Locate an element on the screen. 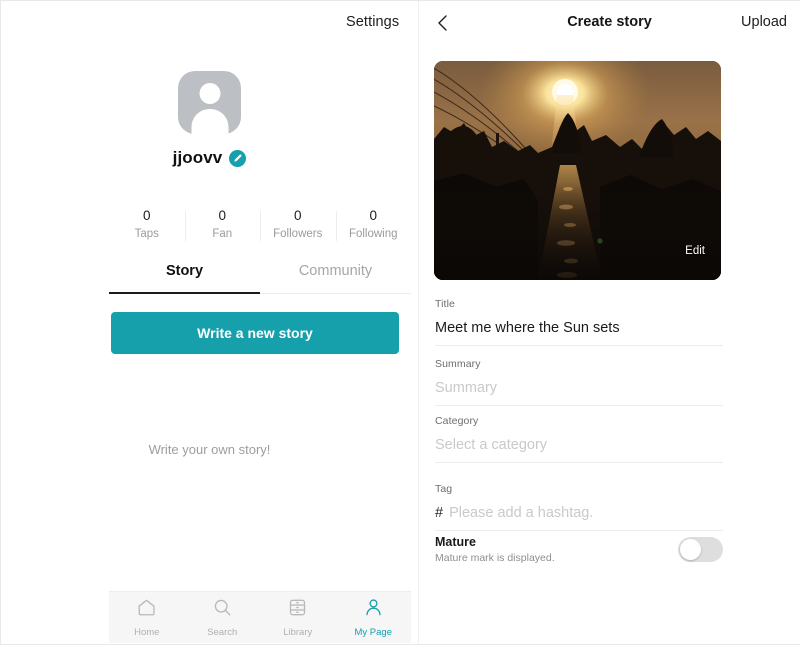 The width and height of the screenshot is (800, 645). nav-label: Library is located at coordinates (298, 632).